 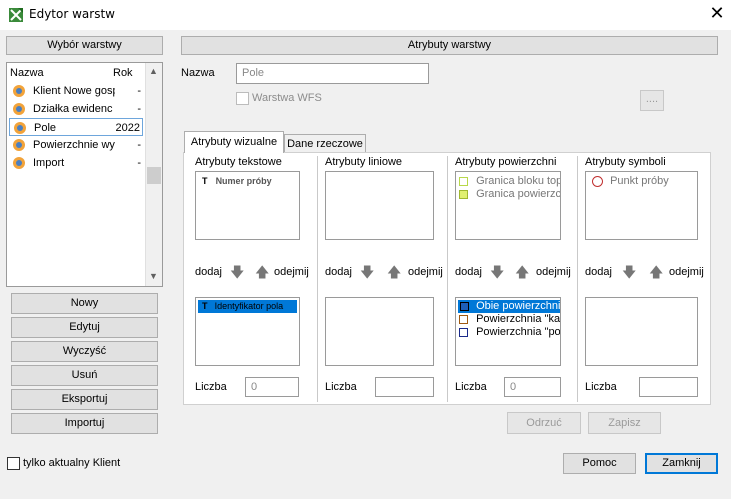 What do you see at coordinates (272, 387) in the screenshot?
I see `text-count-field: 0` at bounding box center [272, 387].